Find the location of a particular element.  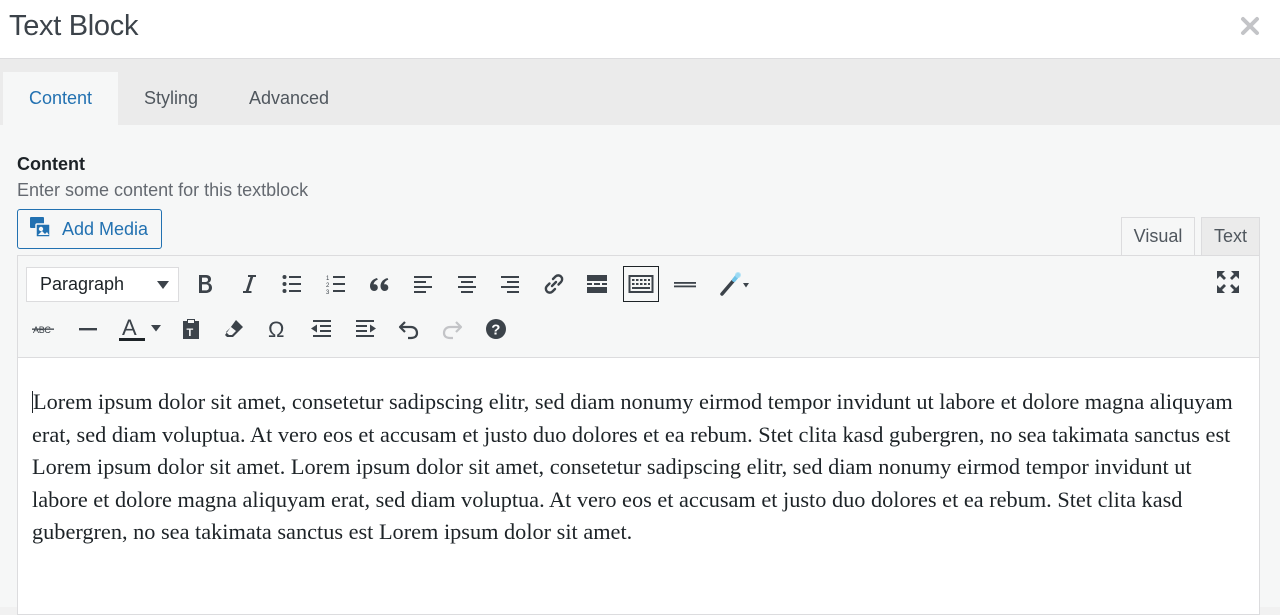

clear-formatting-icon is located at coordinates (234, 329).